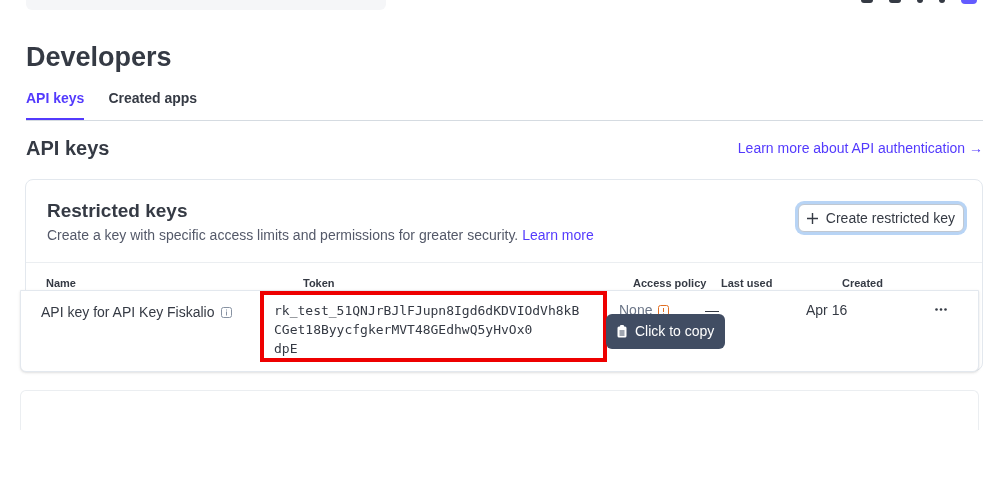  What do you see at coordinates (860, 148) in the screenshot?
I see `api-auth-link: Learn more about API authentication →` at bounding box center [860, 148].